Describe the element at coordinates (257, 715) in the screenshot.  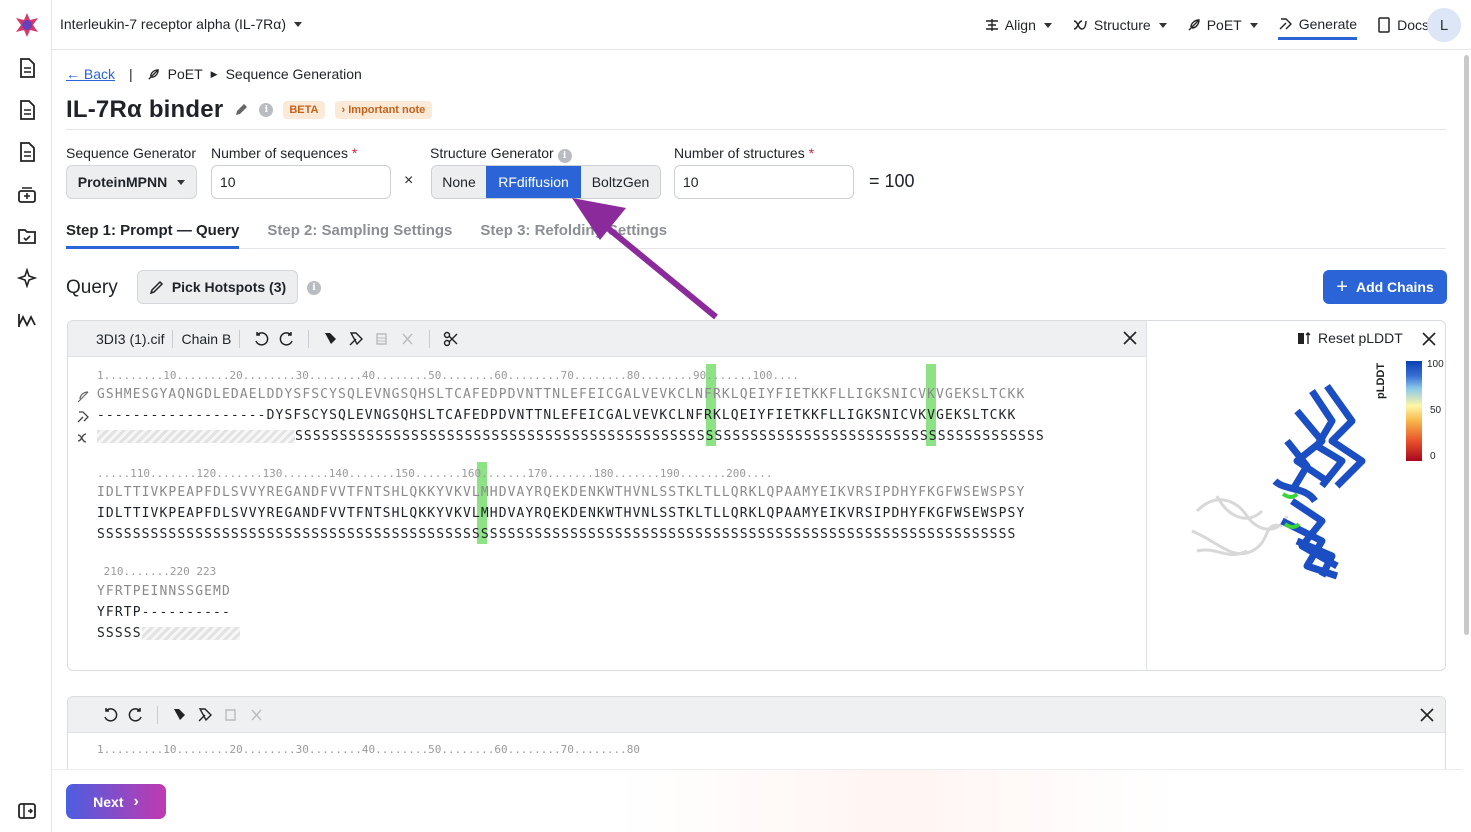
I see `design-hatched-outline-icon` at that location.